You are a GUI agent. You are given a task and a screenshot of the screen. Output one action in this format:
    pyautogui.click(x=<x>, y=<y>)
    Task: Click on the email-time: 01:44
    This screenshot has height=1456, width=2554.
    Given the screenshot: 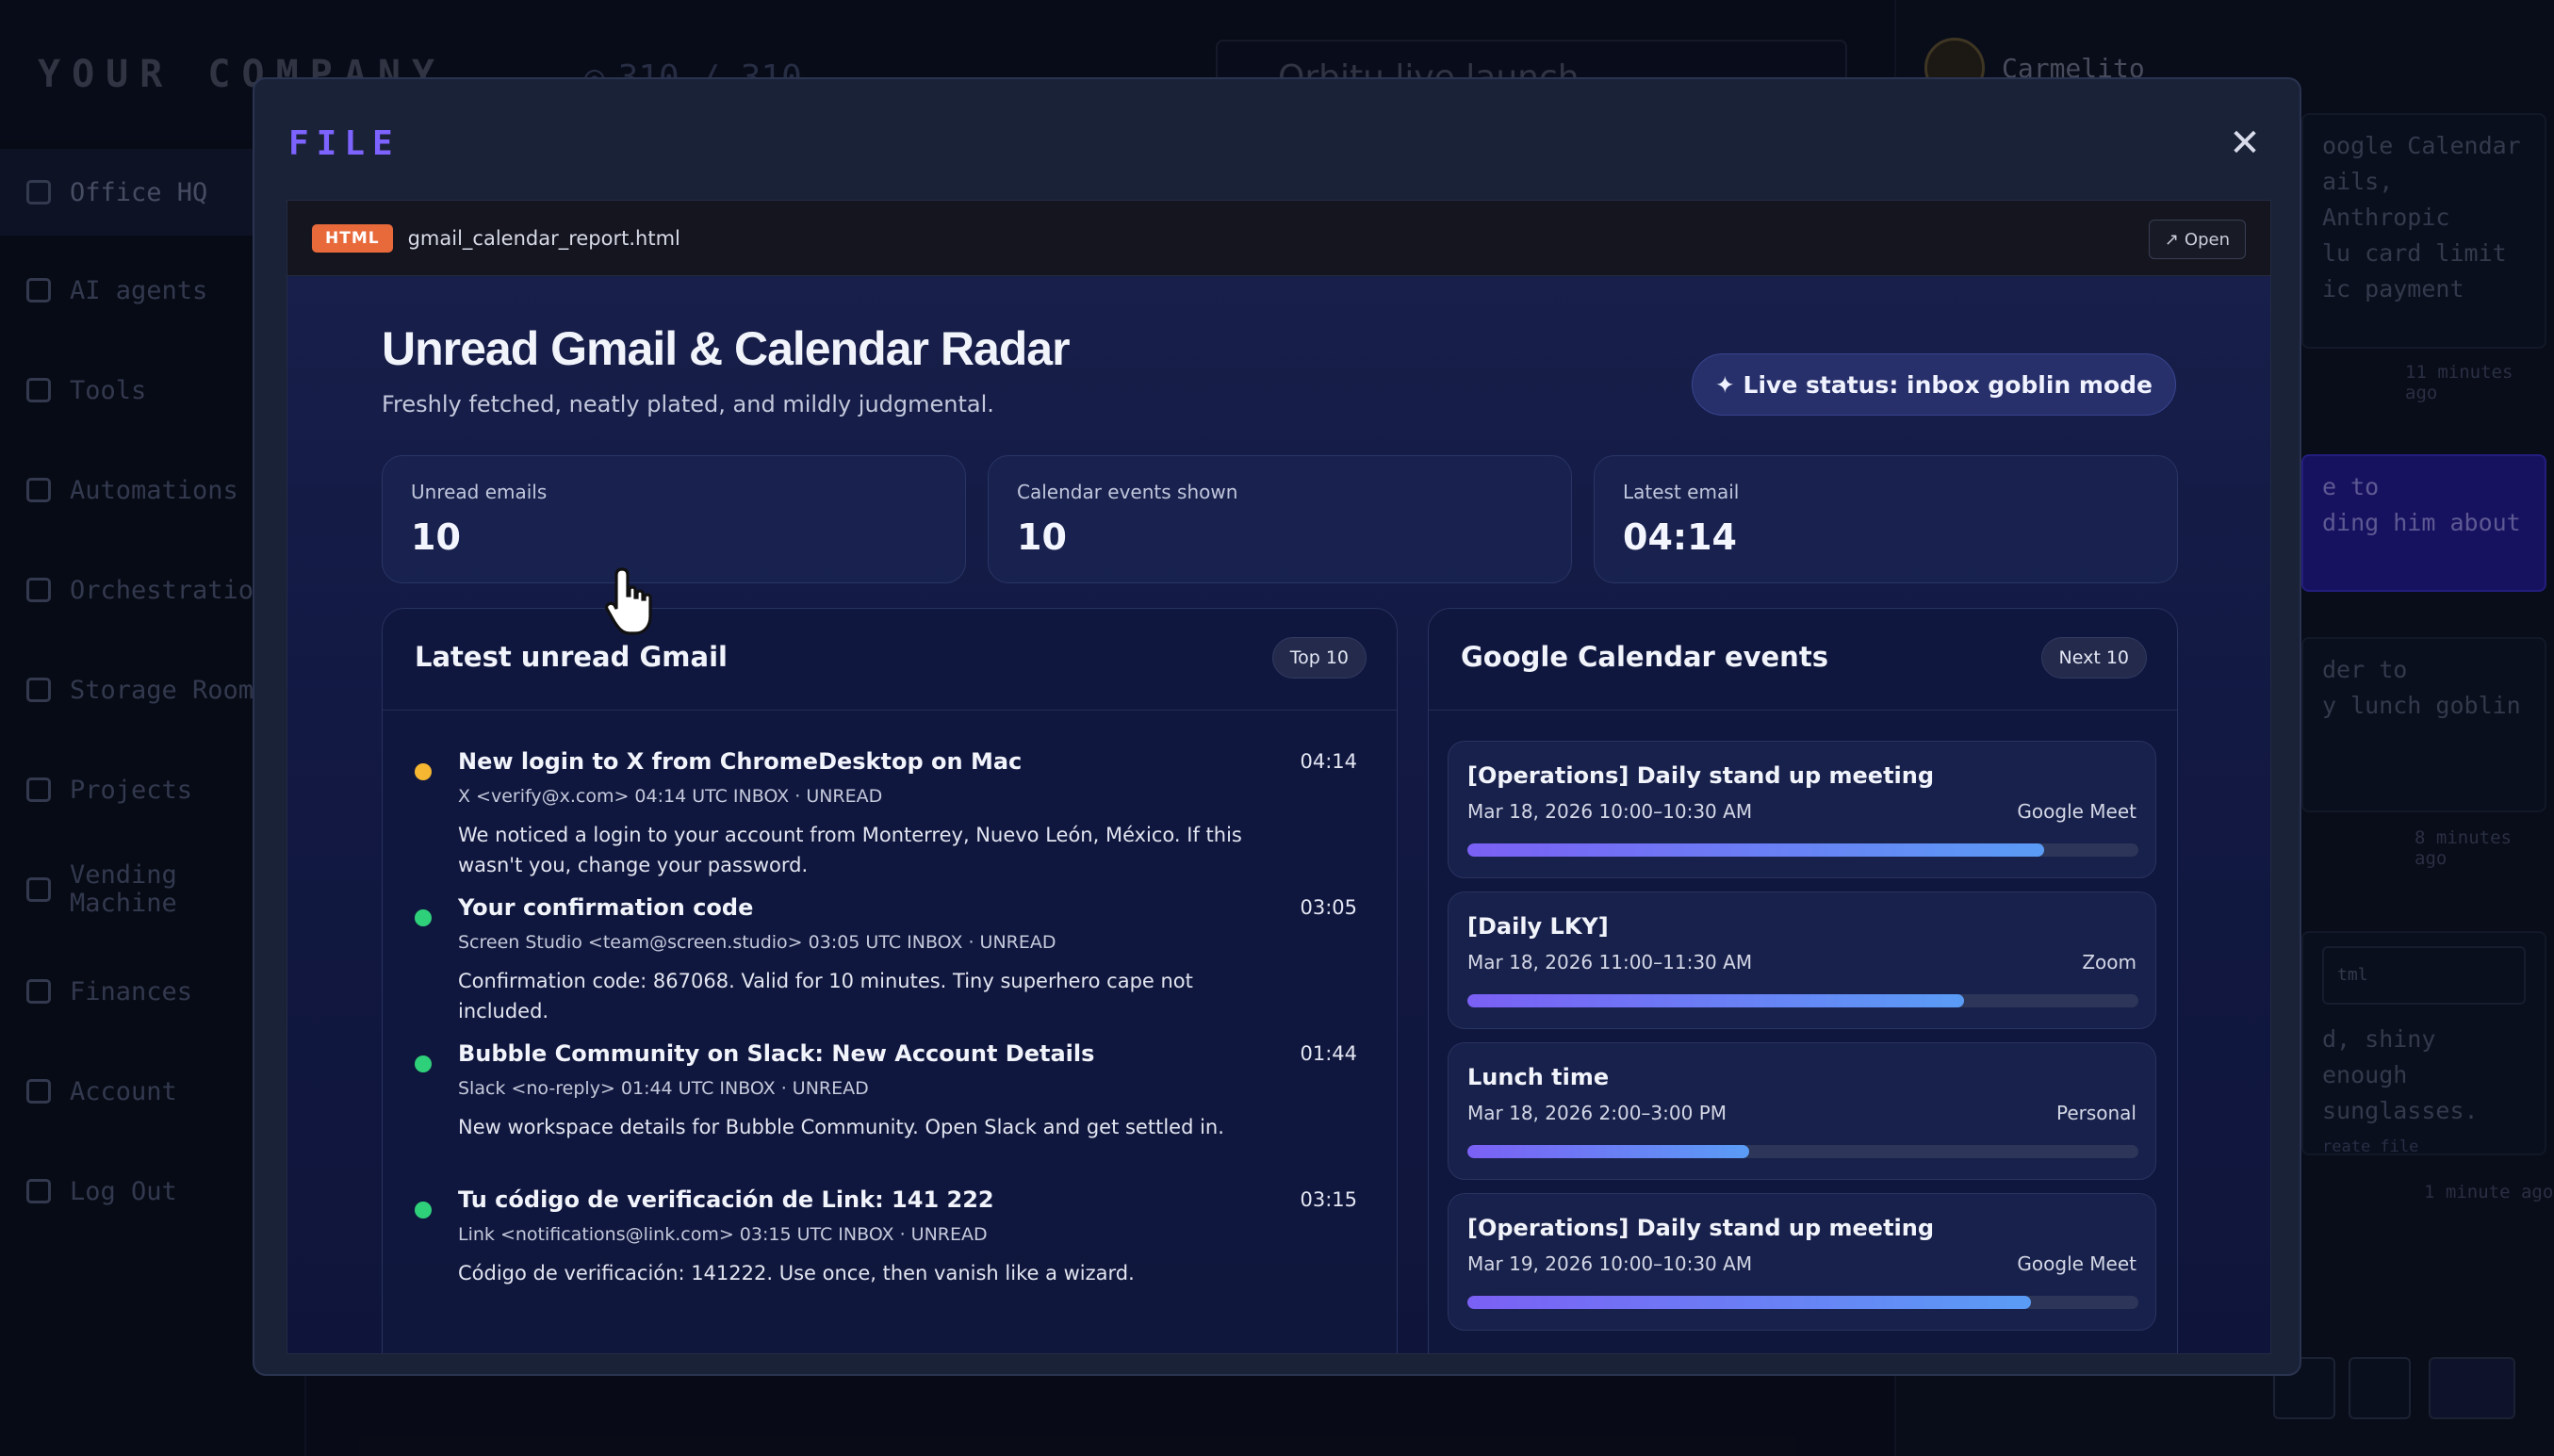 What is the action you would take?
    pyautogui.click(x=1328, y=1053)
    